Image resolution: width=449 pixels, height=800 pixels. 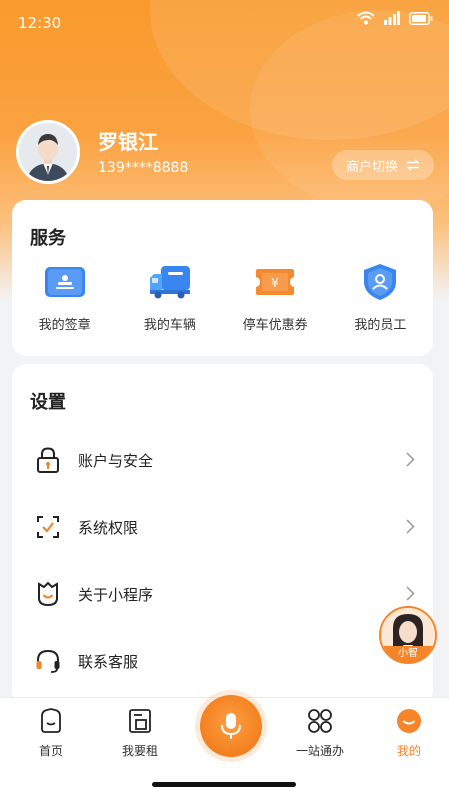 What do you see at coordinates (50, 751) in the screenshot?
I see `tab-label: 首页` at bounding box center [50, 751].